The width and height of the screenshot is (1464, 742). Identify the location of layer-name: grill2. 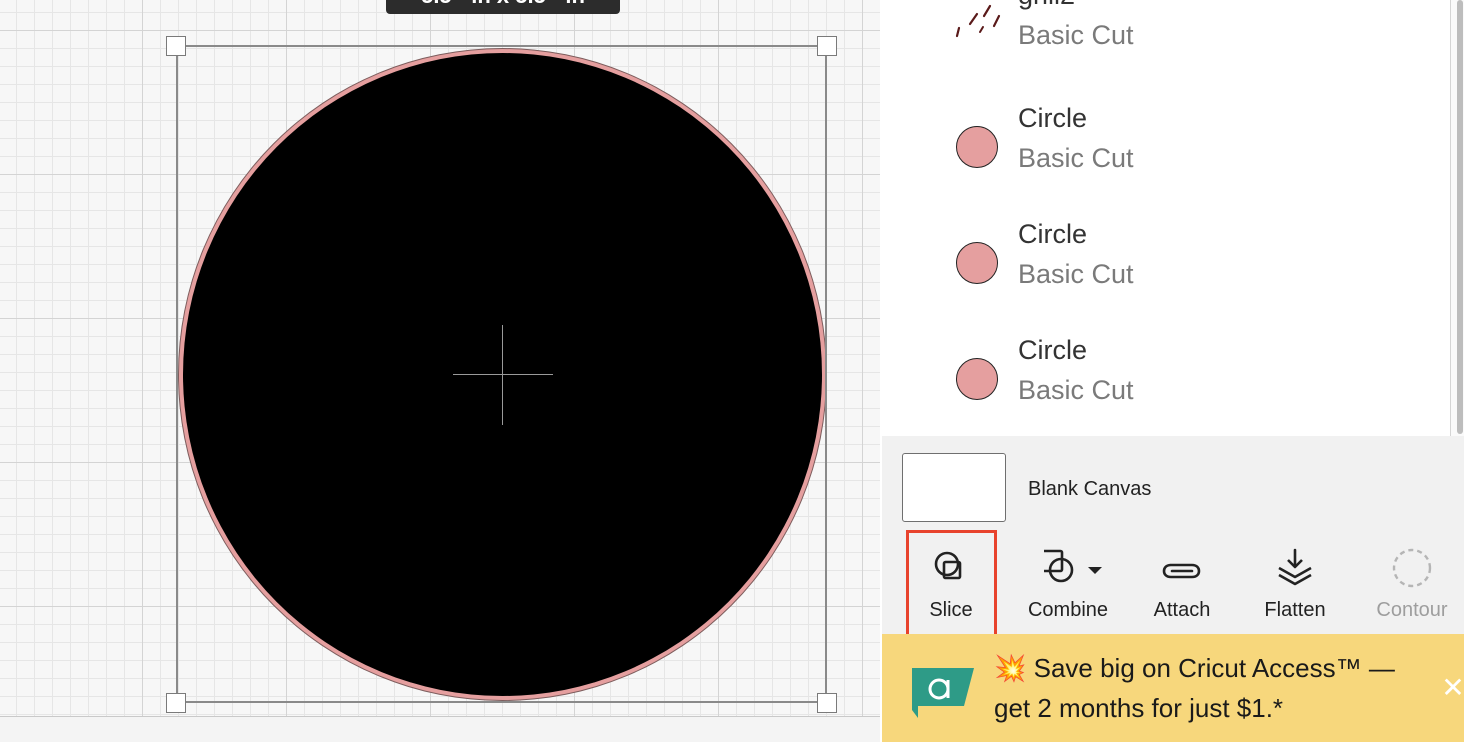
(1046, 5).